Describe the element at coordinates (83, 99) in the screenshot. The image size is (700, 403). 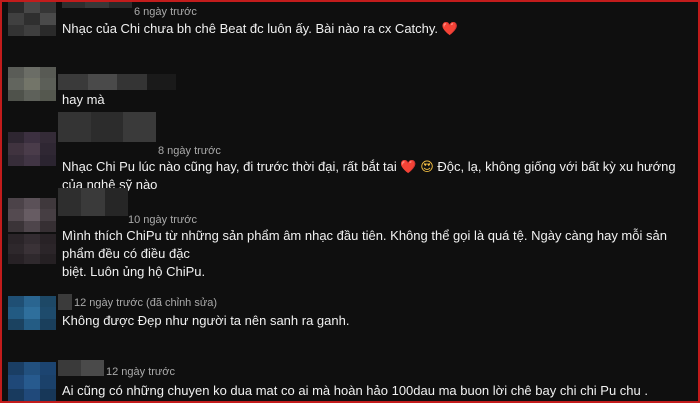
I see `comment-text: hay mà` at that location.